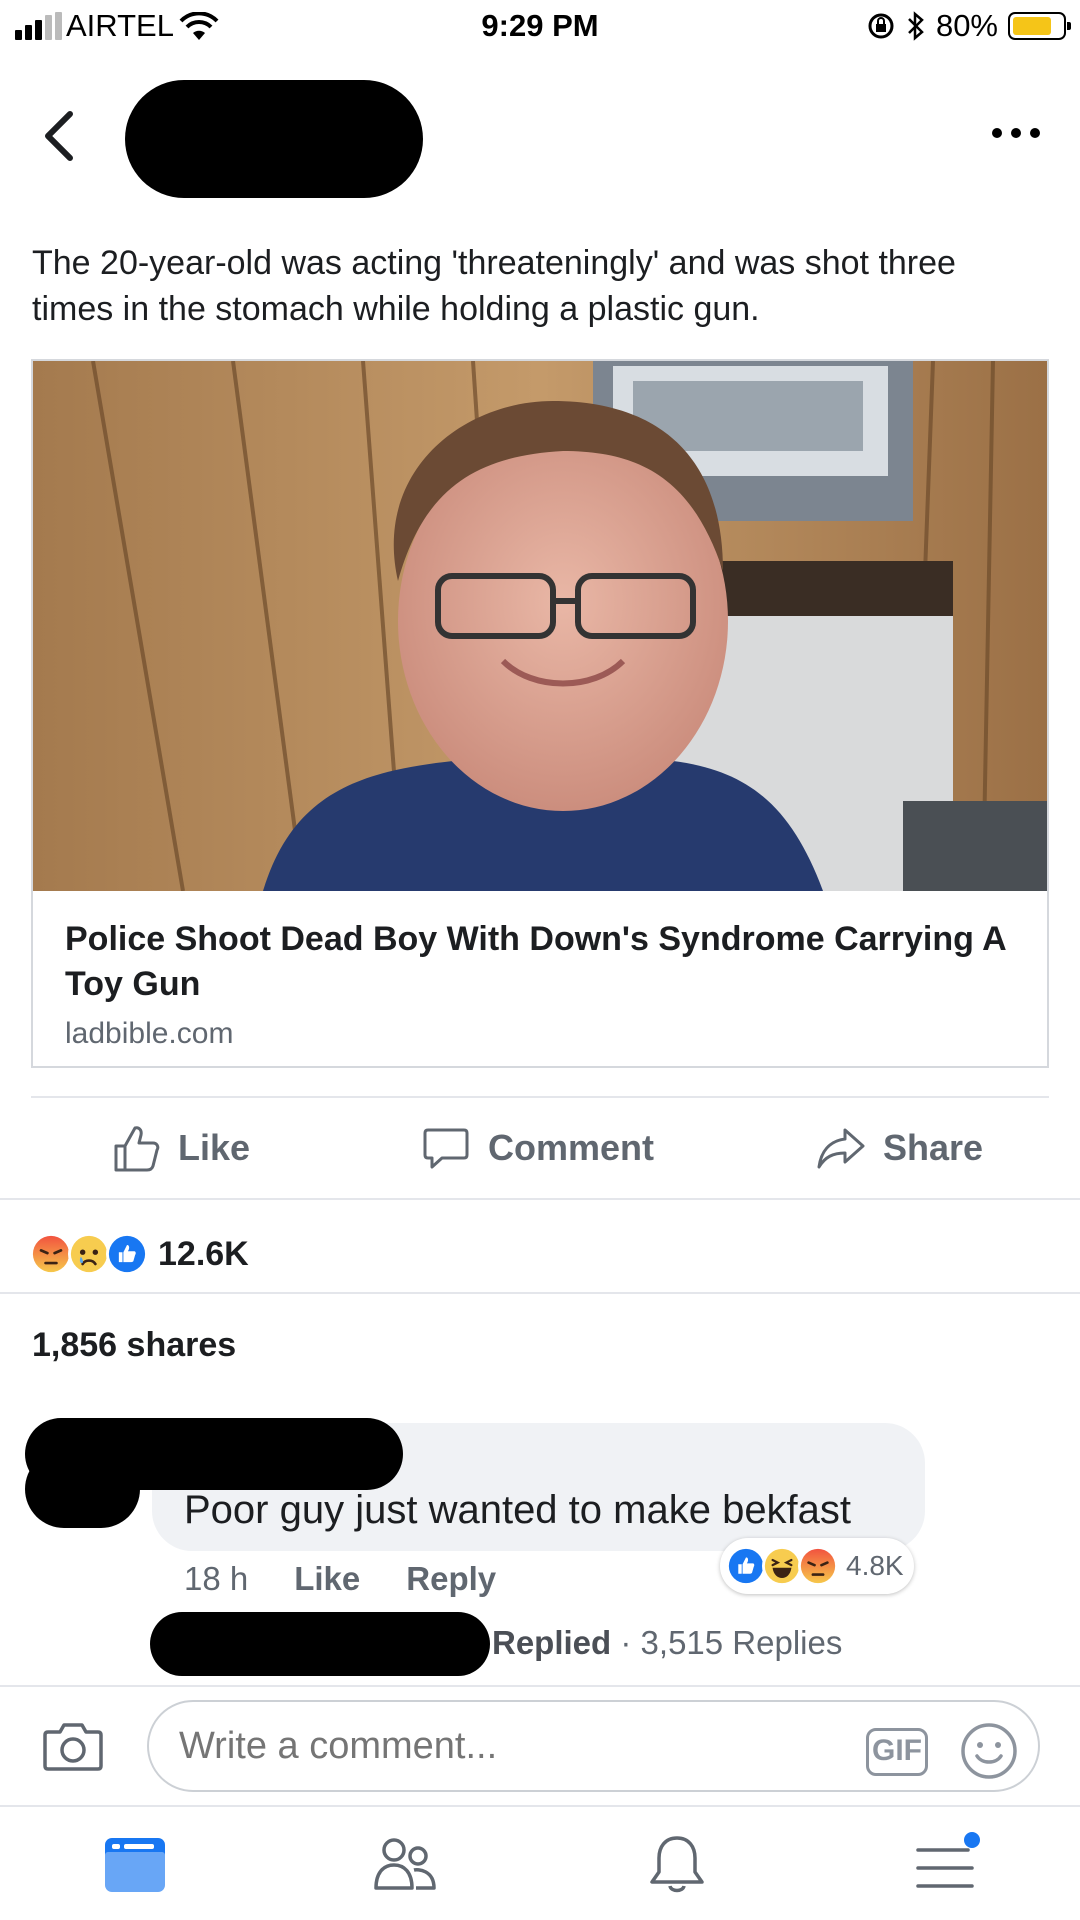 The height and width of the screenshot is (1920, 1080). Describe the element at coordinates (89, 1254) in the screenshot. I see `sad-reaction-icon` at that location.